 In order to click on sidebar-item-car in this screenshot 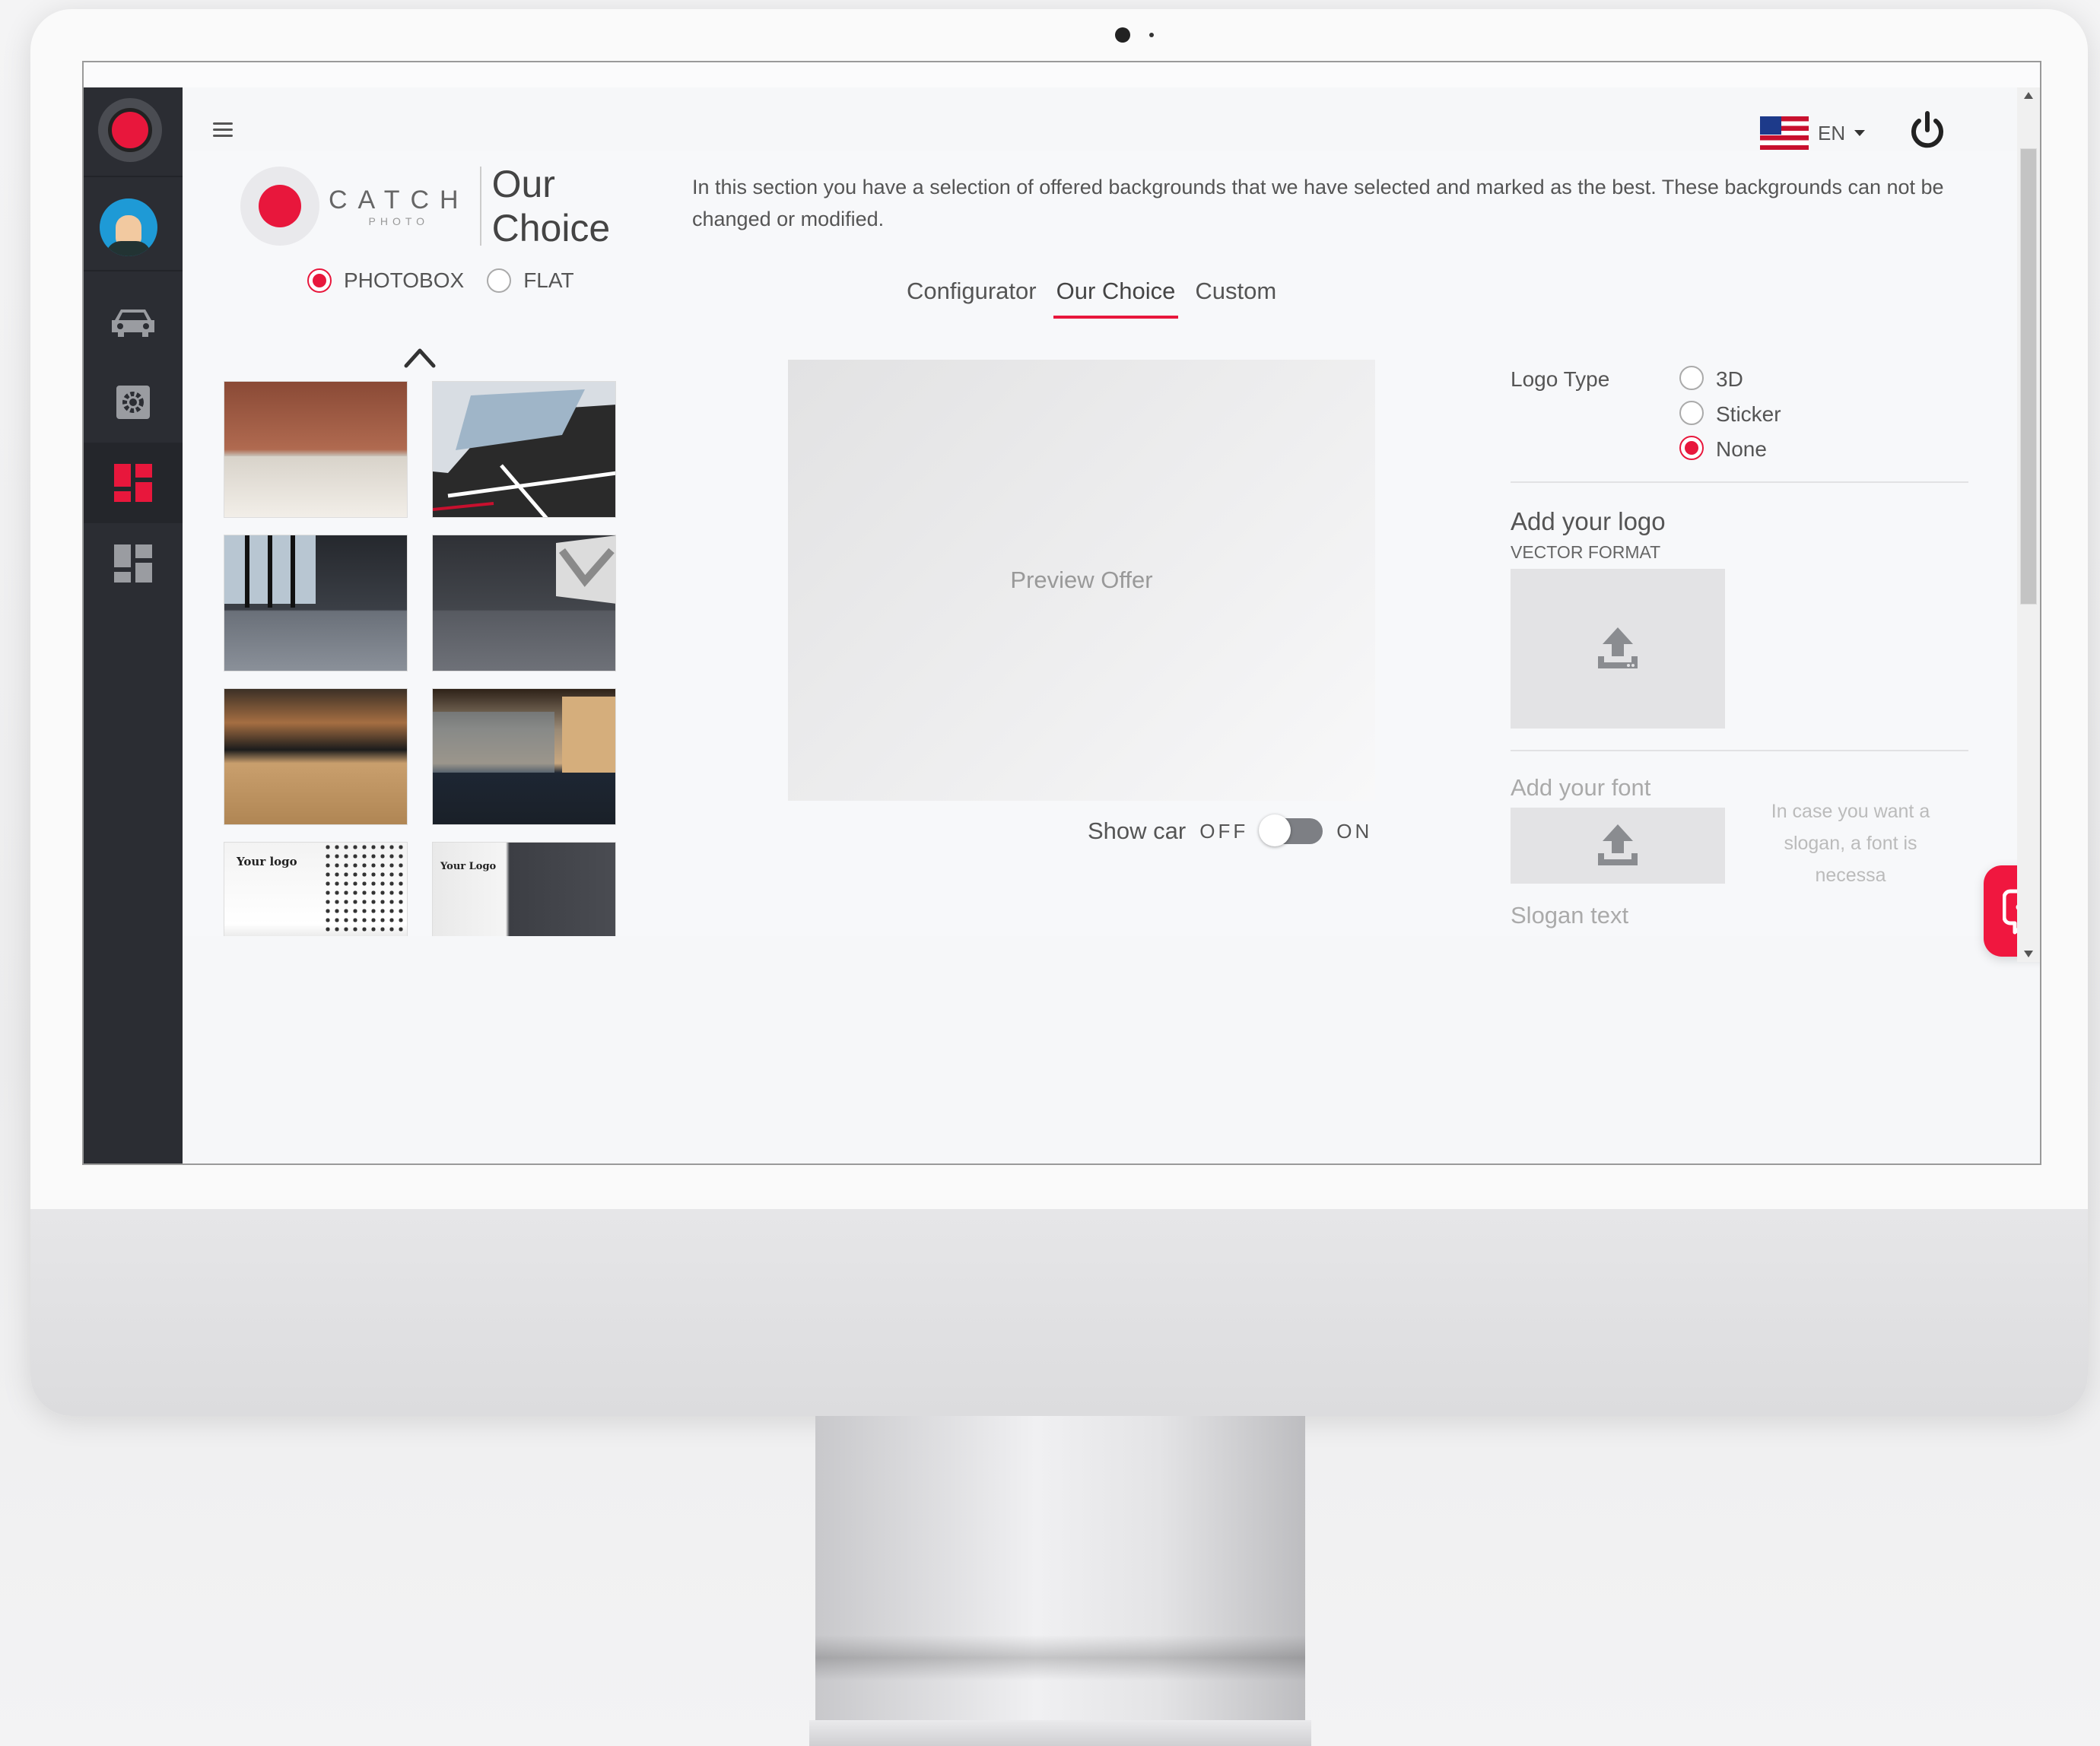, I will do `click(133, 321)`.